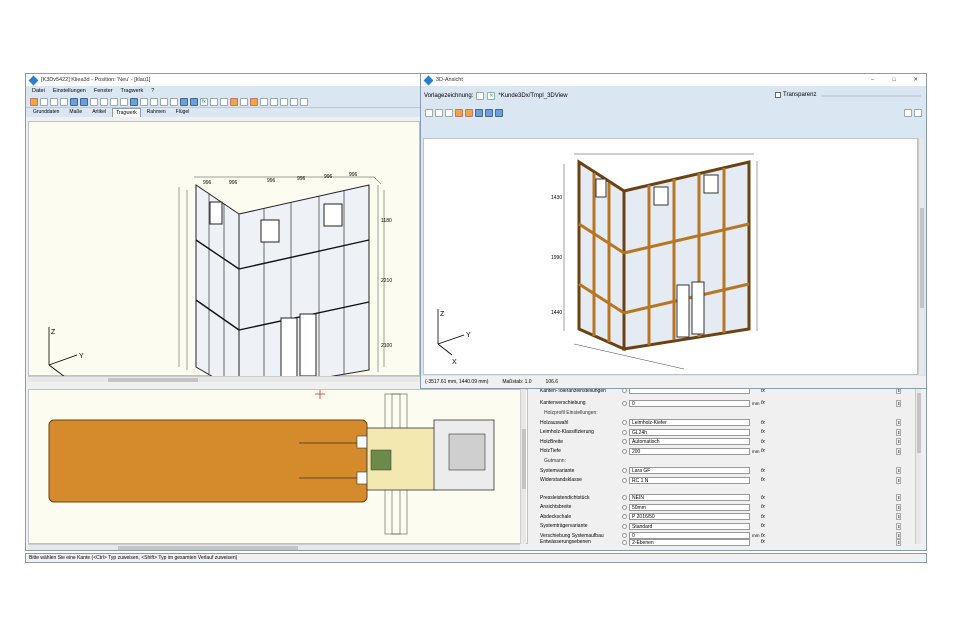  I want to click on view3d-pan-icon, so click(479, 113).